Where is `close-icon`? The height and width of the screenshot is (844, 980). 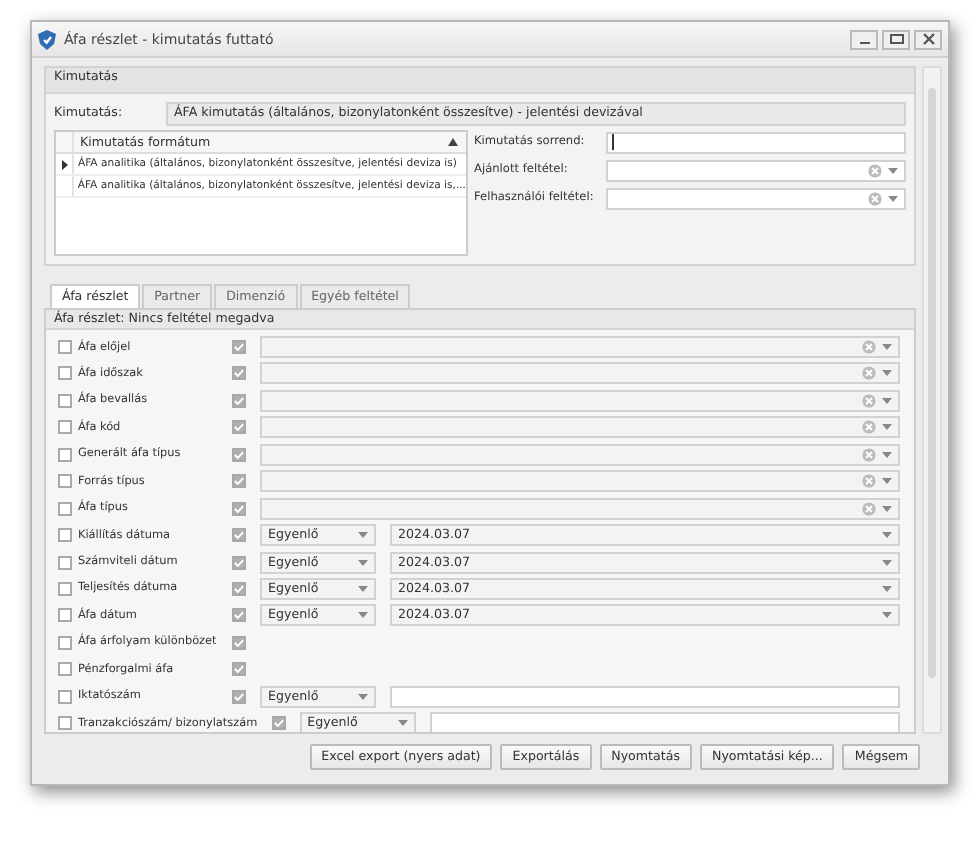 close-icon is located at coordinates (928, 39).